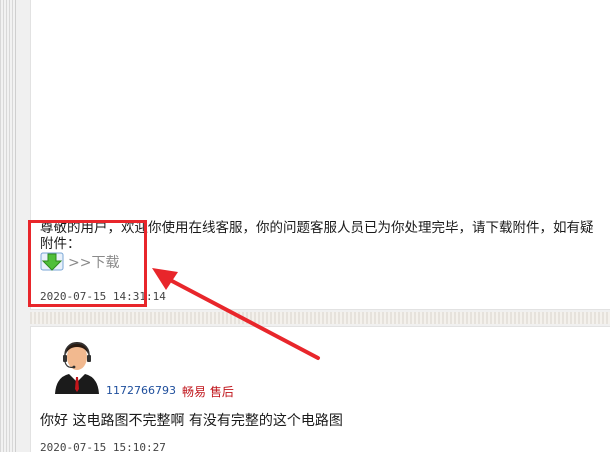 This screenshot has height=452, width=610. What do you see at coordinates (236, 314) in the screenshot?
I see `annotation-arrow` at bounding box center [236, 314].